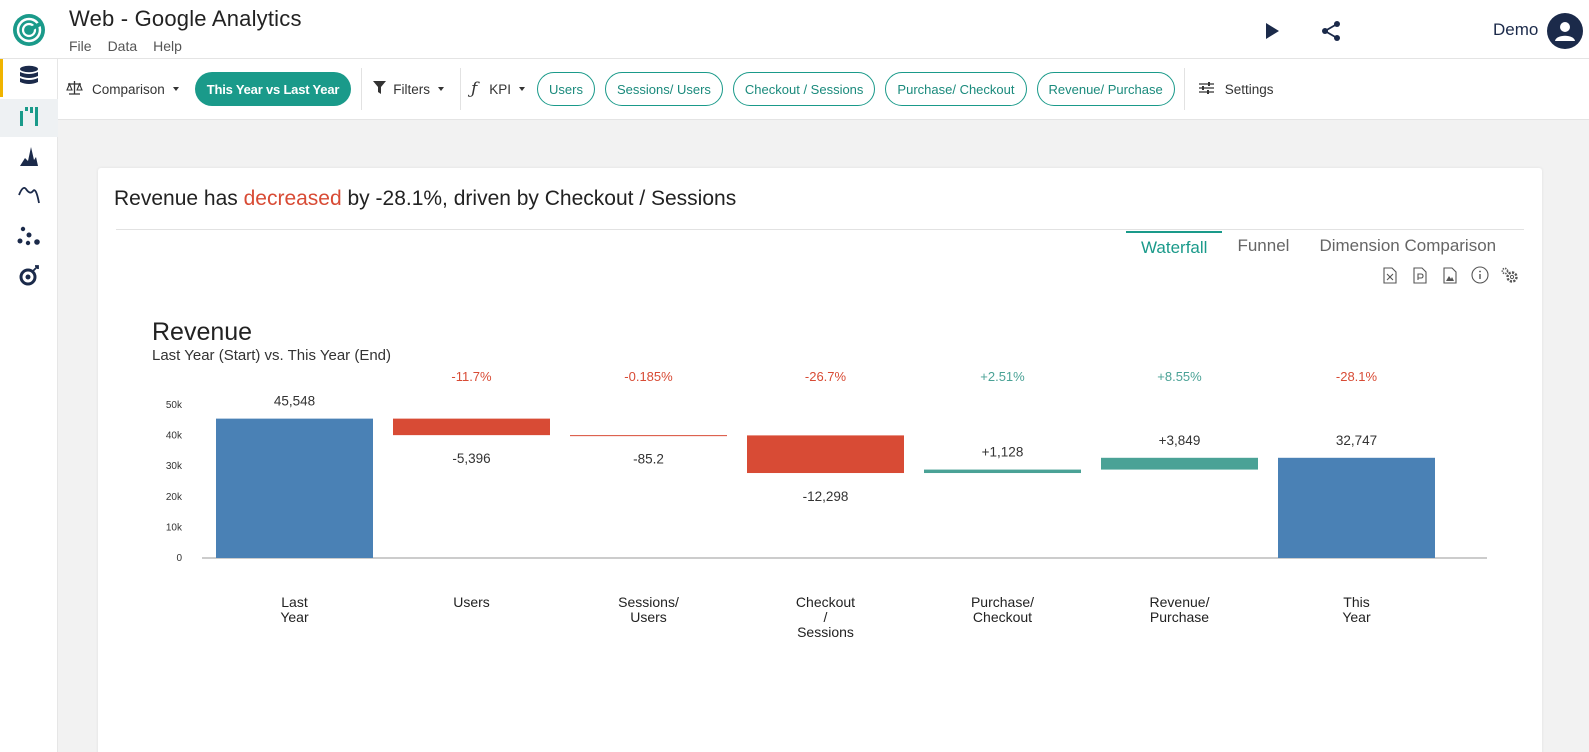 This screenshot has height=752, width=1589. I want to click on scale-icon, so click(74, 89).